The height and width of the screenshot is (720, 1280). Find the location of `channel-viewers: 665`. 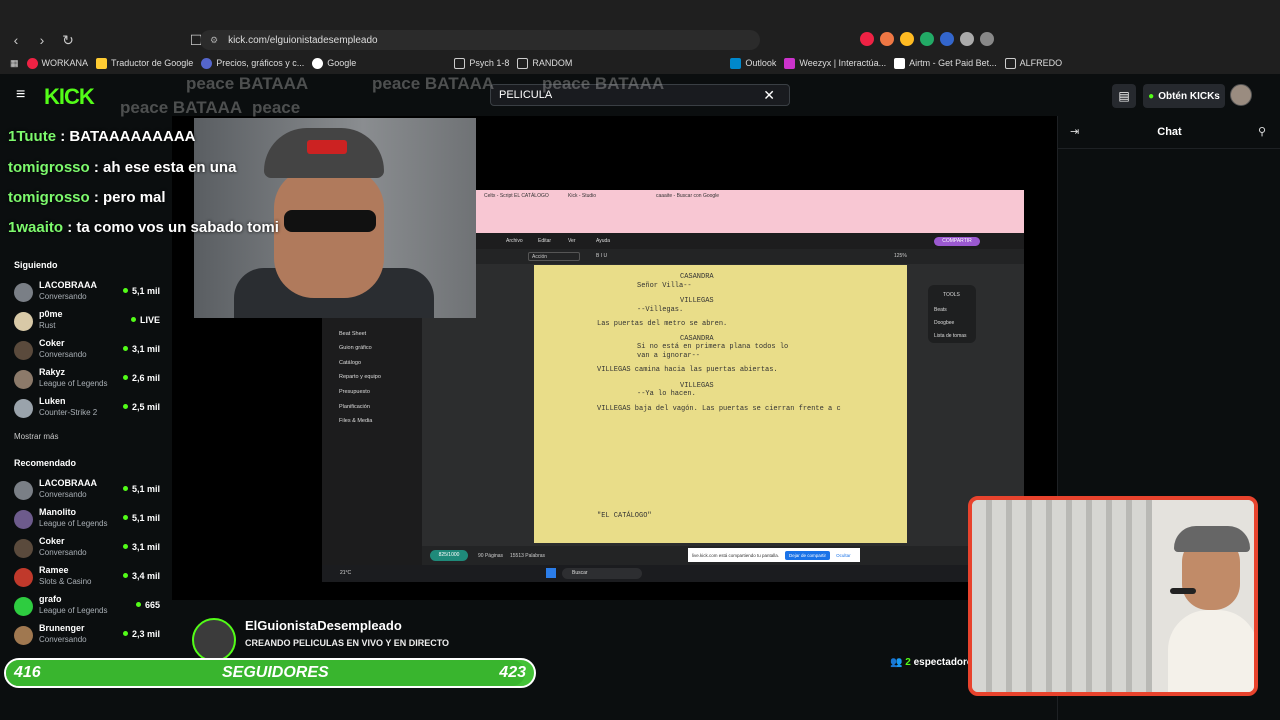

channel-viewers: 665 is located at coordinates (148, 605).